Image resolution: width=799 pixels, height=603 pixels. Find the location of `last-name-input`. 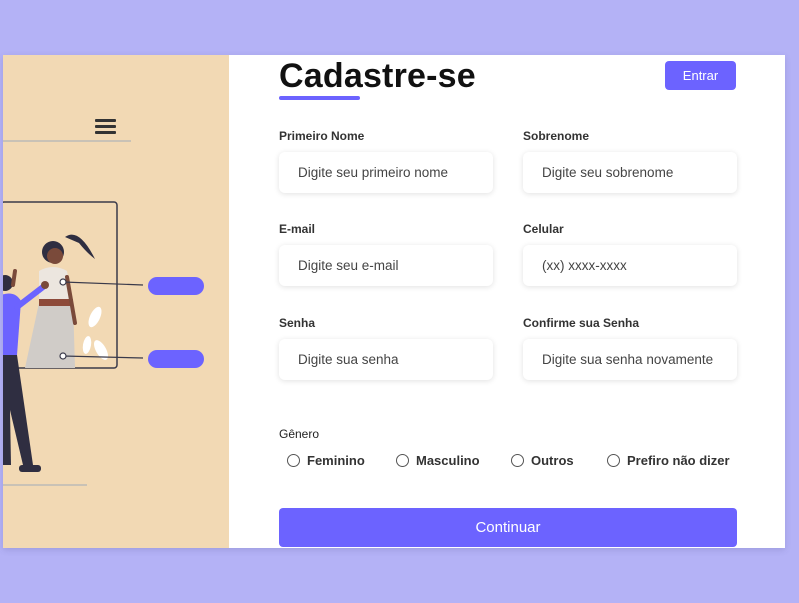

last-name-input is located at coordinates (630, 172).